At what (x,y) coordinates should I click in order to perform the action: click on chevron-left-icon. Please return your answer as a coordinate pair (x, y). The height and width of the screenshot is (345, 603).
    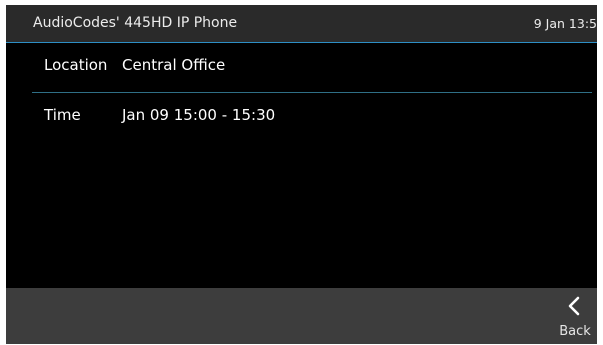
    Looking at the image, I should click on (574, 306).